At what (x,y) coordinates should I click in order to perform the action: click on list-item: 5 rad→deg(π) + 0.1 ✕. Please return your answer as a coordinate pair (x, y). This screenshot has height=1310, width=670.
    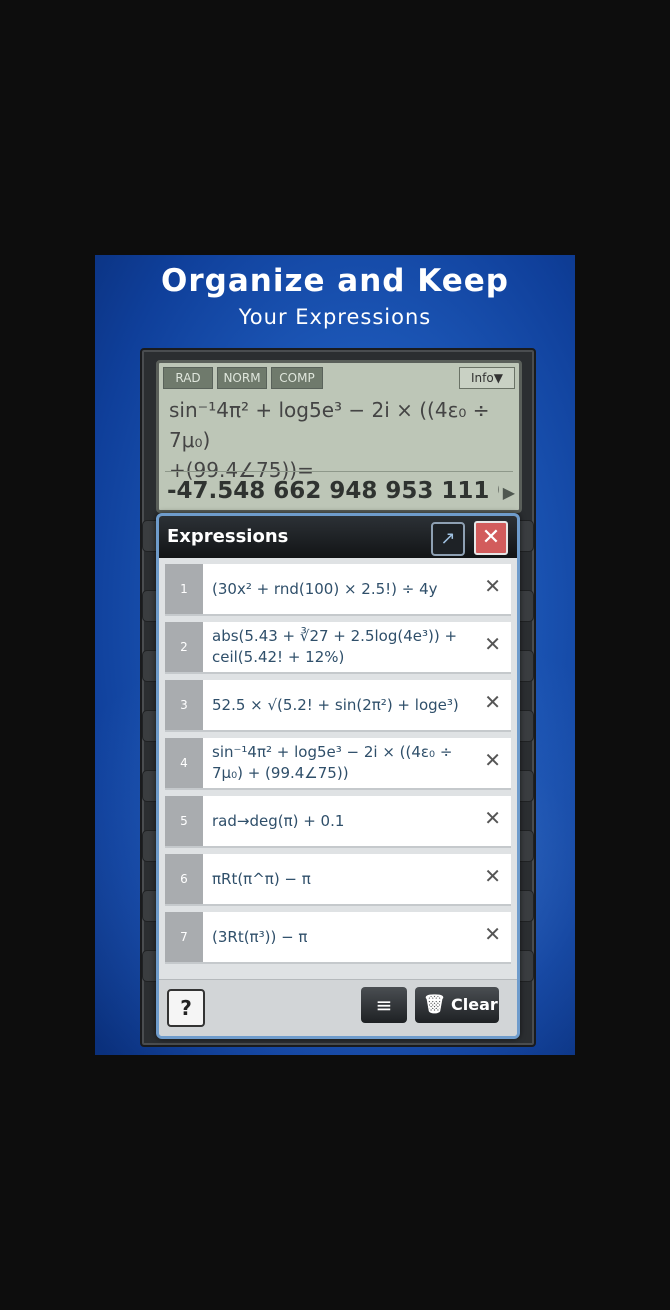
    Looking at the image, I should click on (338, 822).